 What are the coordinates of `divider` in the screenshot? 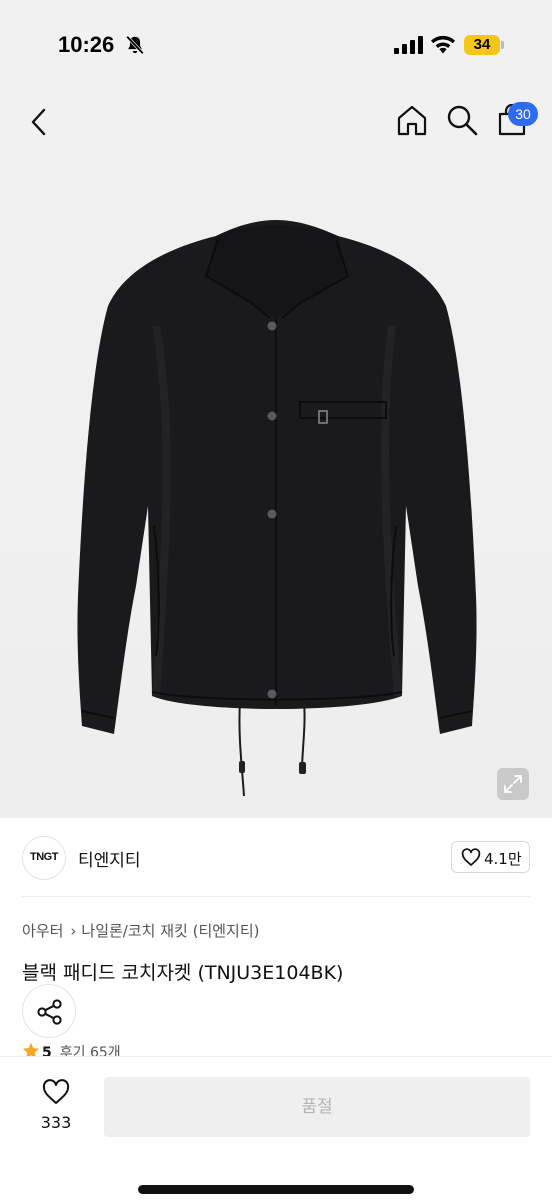 It's located at (276, 896).